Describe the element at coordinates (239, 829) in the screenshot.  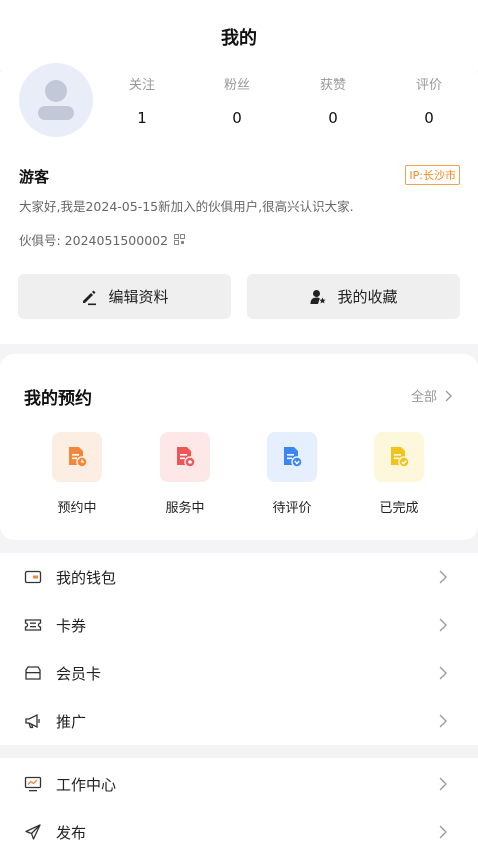
I see `menu-item-publish: 发布` at that location.